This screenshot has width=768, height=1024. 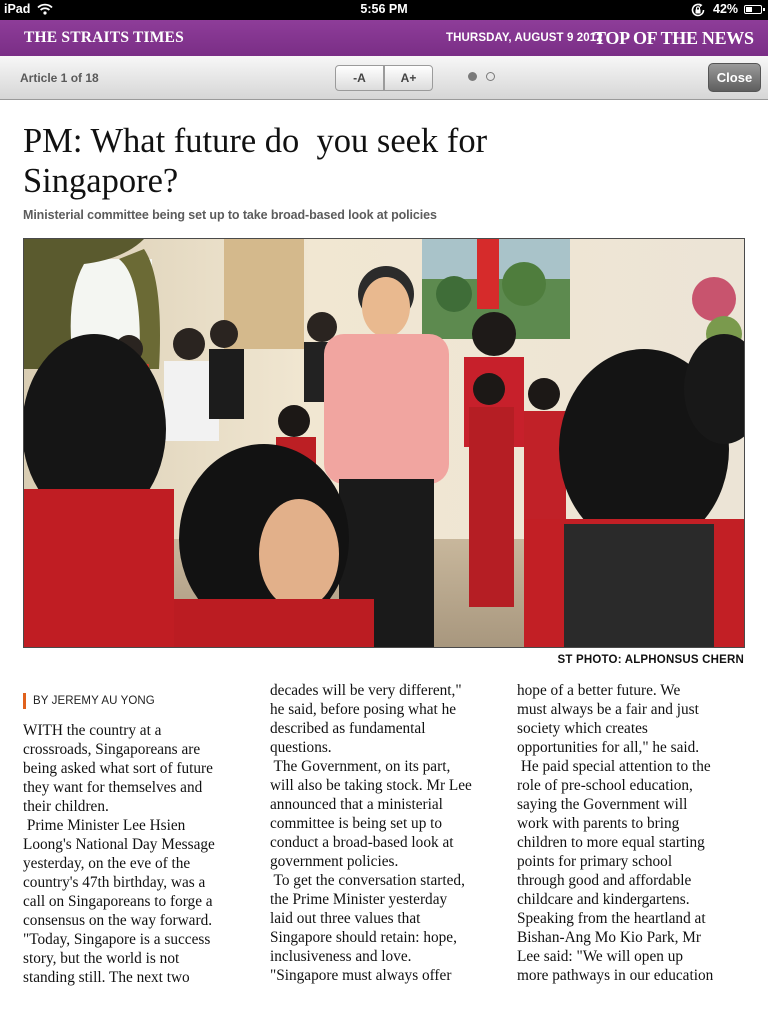 What do you see at coordinates (66, 806) in the screenshot?
I see `text-line: their children.` at bounding box center [66, 806].